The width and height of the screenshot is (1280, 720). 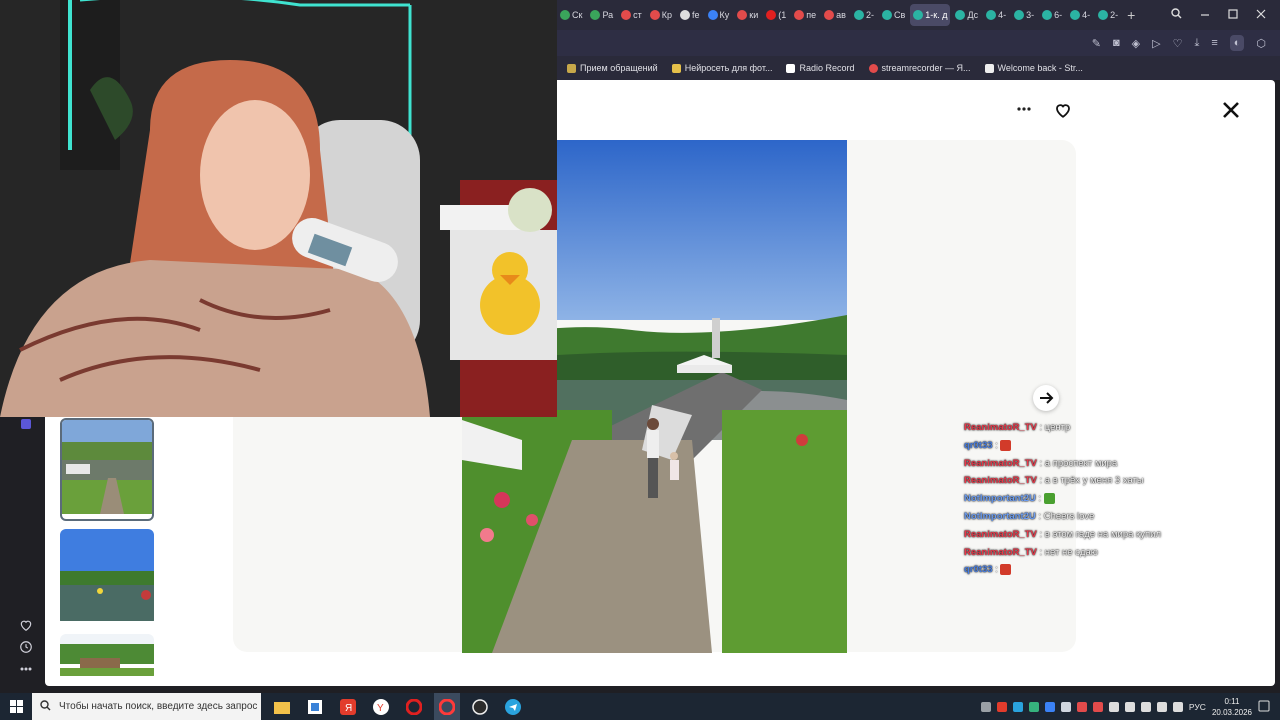 I want to click on close-icon, so click(x=1231, y=110).